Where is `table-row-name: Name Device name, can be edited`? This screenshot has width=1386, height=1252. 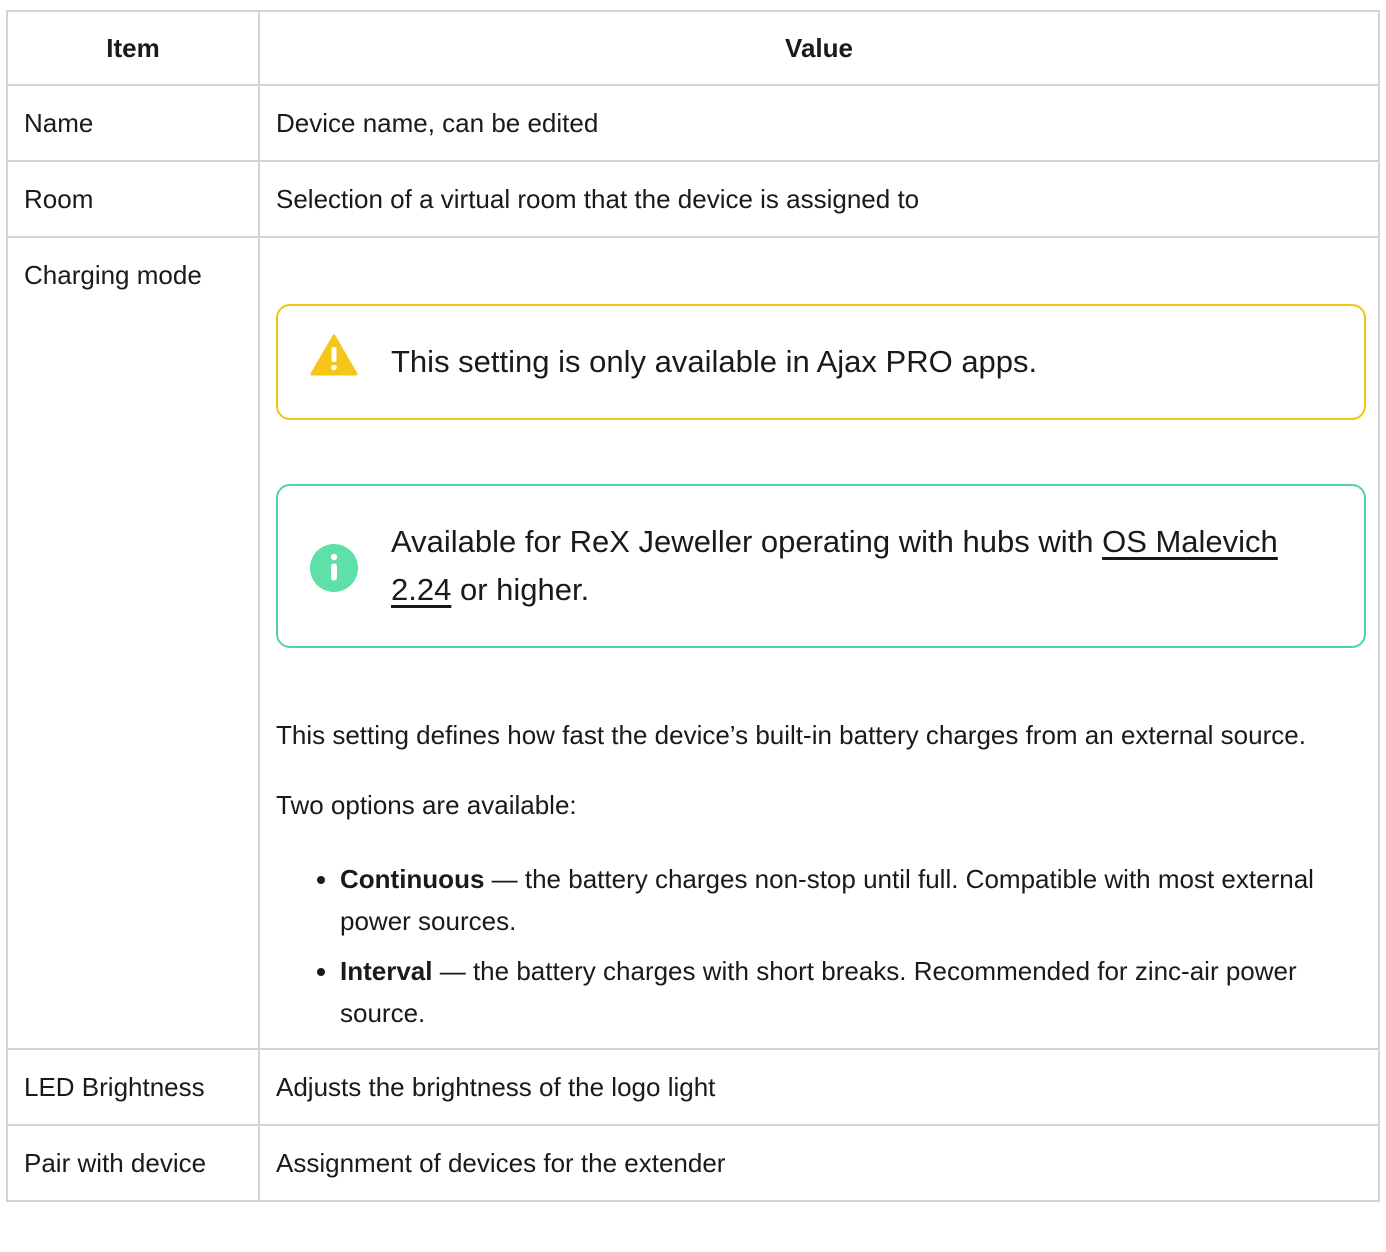
table-row-name: Name Device name, can be edited is located at coordinates (693, 123).